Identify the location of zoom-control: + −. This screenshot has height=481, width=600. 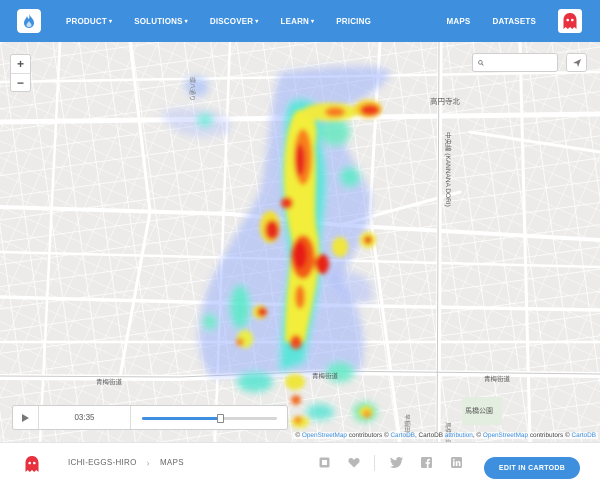
(20, 73).